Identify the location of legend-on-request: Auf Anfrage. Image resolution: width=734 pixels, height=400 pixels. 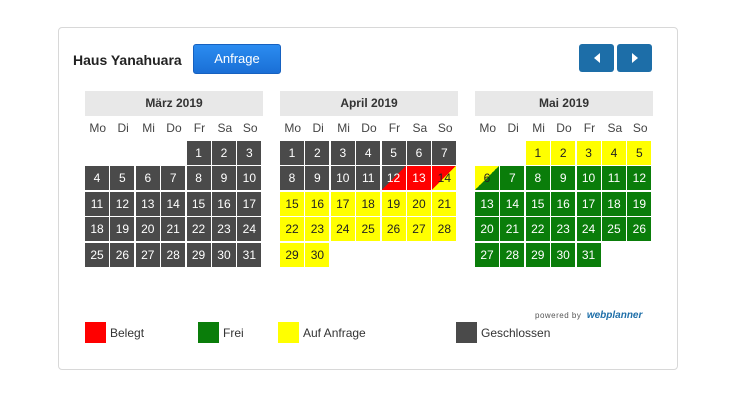
(322, 332).